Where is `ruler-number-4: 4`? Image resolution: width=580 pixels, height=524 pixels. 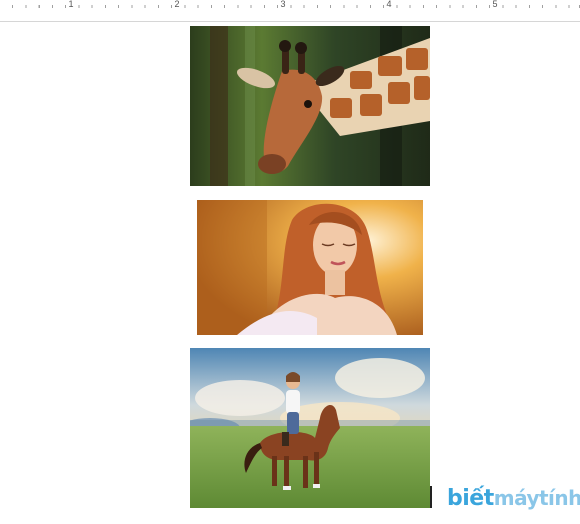 ruler-number-4: 4 is located at coordinates (389, 4).